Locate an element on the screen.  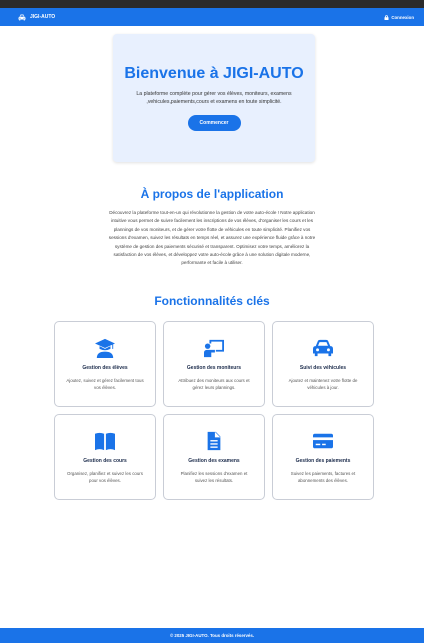
features-title: Fonctionnalités clés is located at coordinates (212, 301).